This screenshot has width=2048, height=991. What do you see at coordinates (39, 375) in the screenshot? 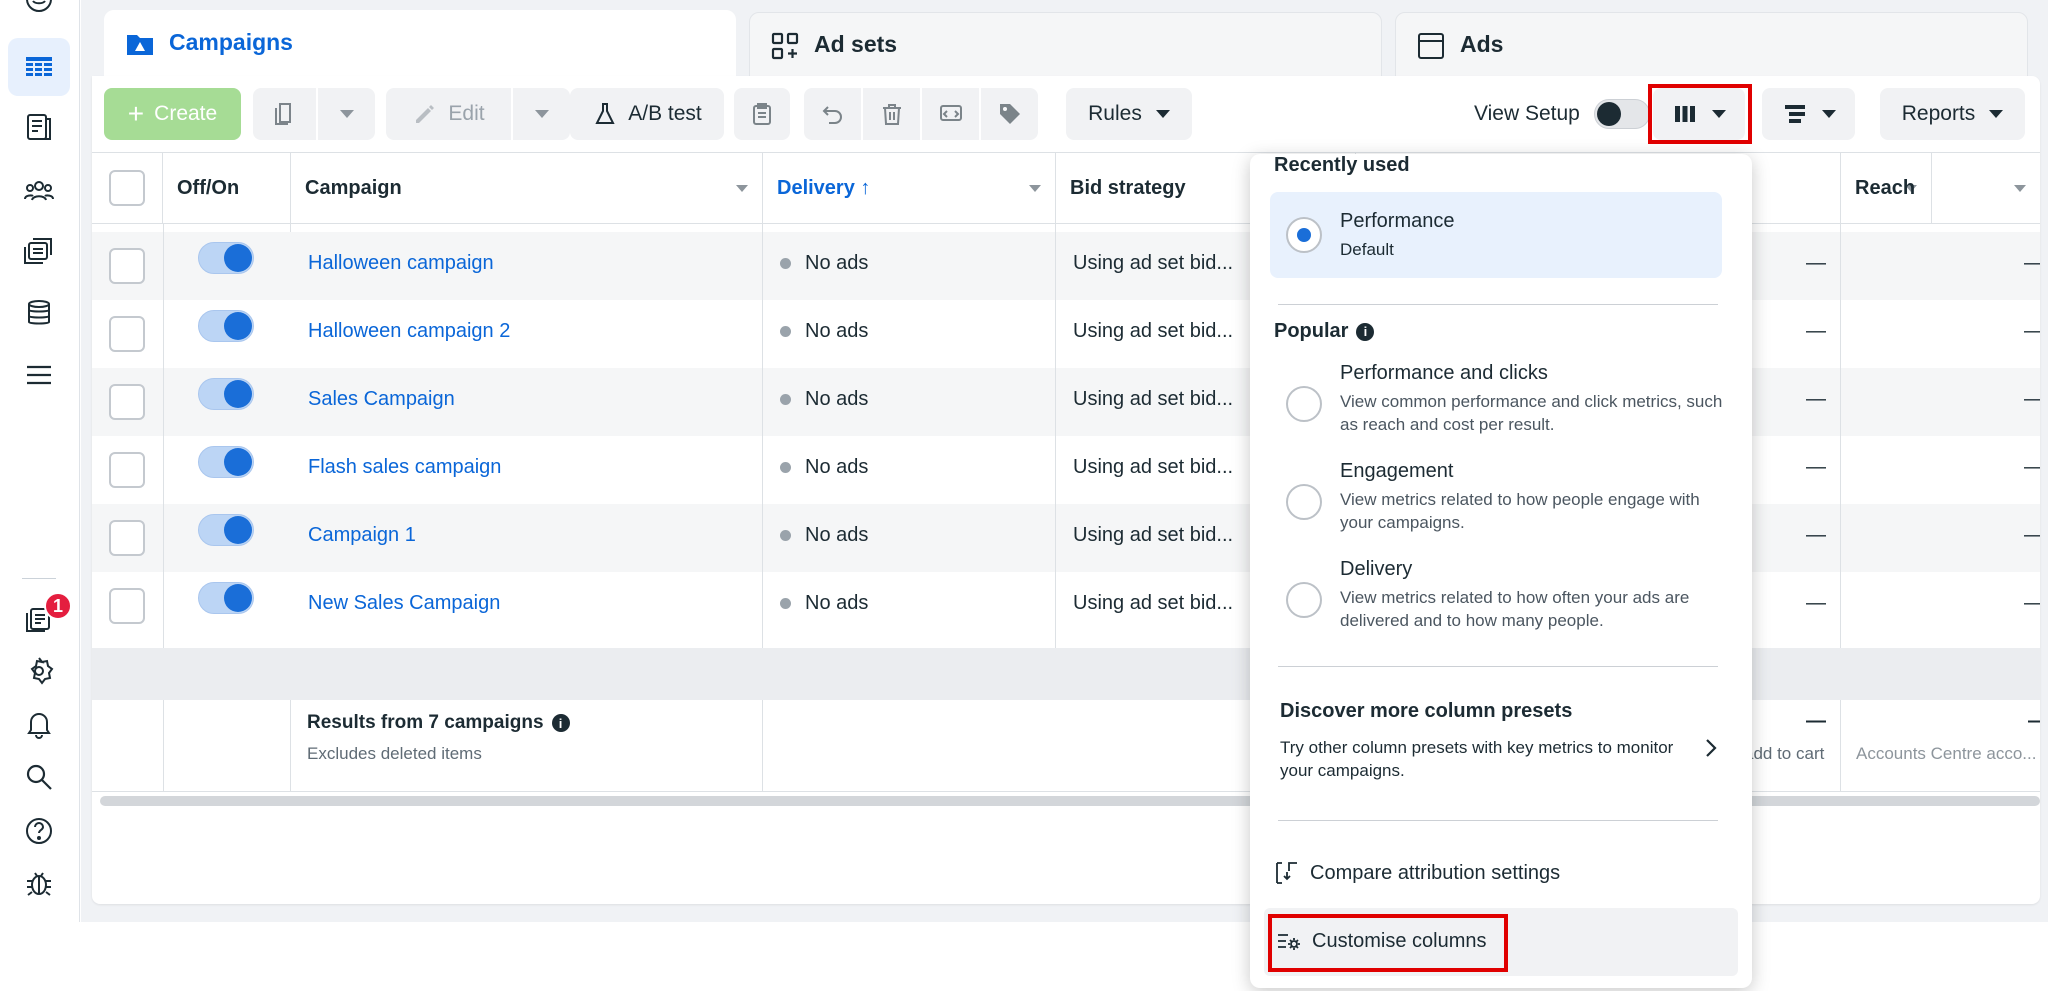
I see `menu-icon` at bounding box center [39, 375].